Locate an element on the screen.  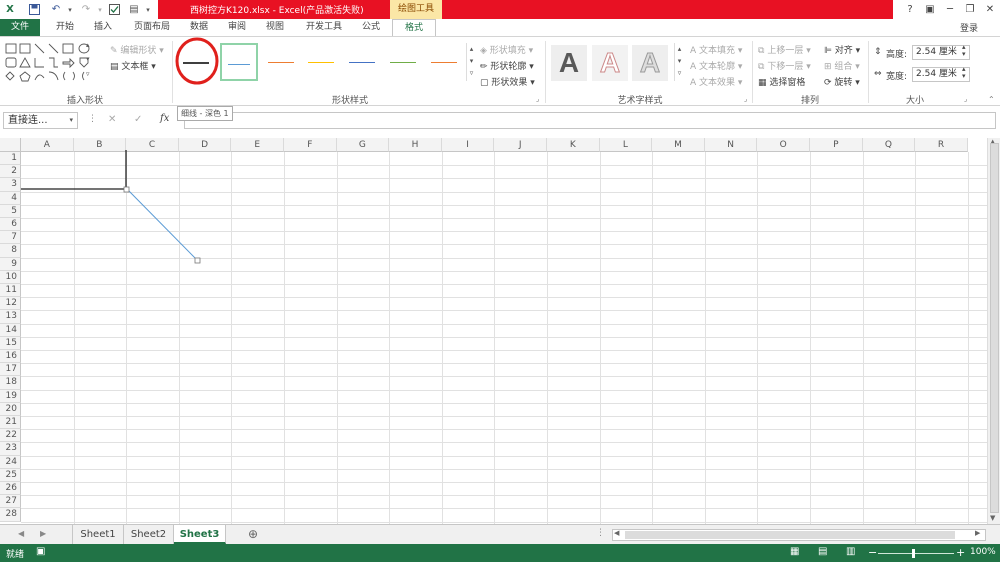
sheet-tab-2: Sheet2 is located at coordinates (149, 534).